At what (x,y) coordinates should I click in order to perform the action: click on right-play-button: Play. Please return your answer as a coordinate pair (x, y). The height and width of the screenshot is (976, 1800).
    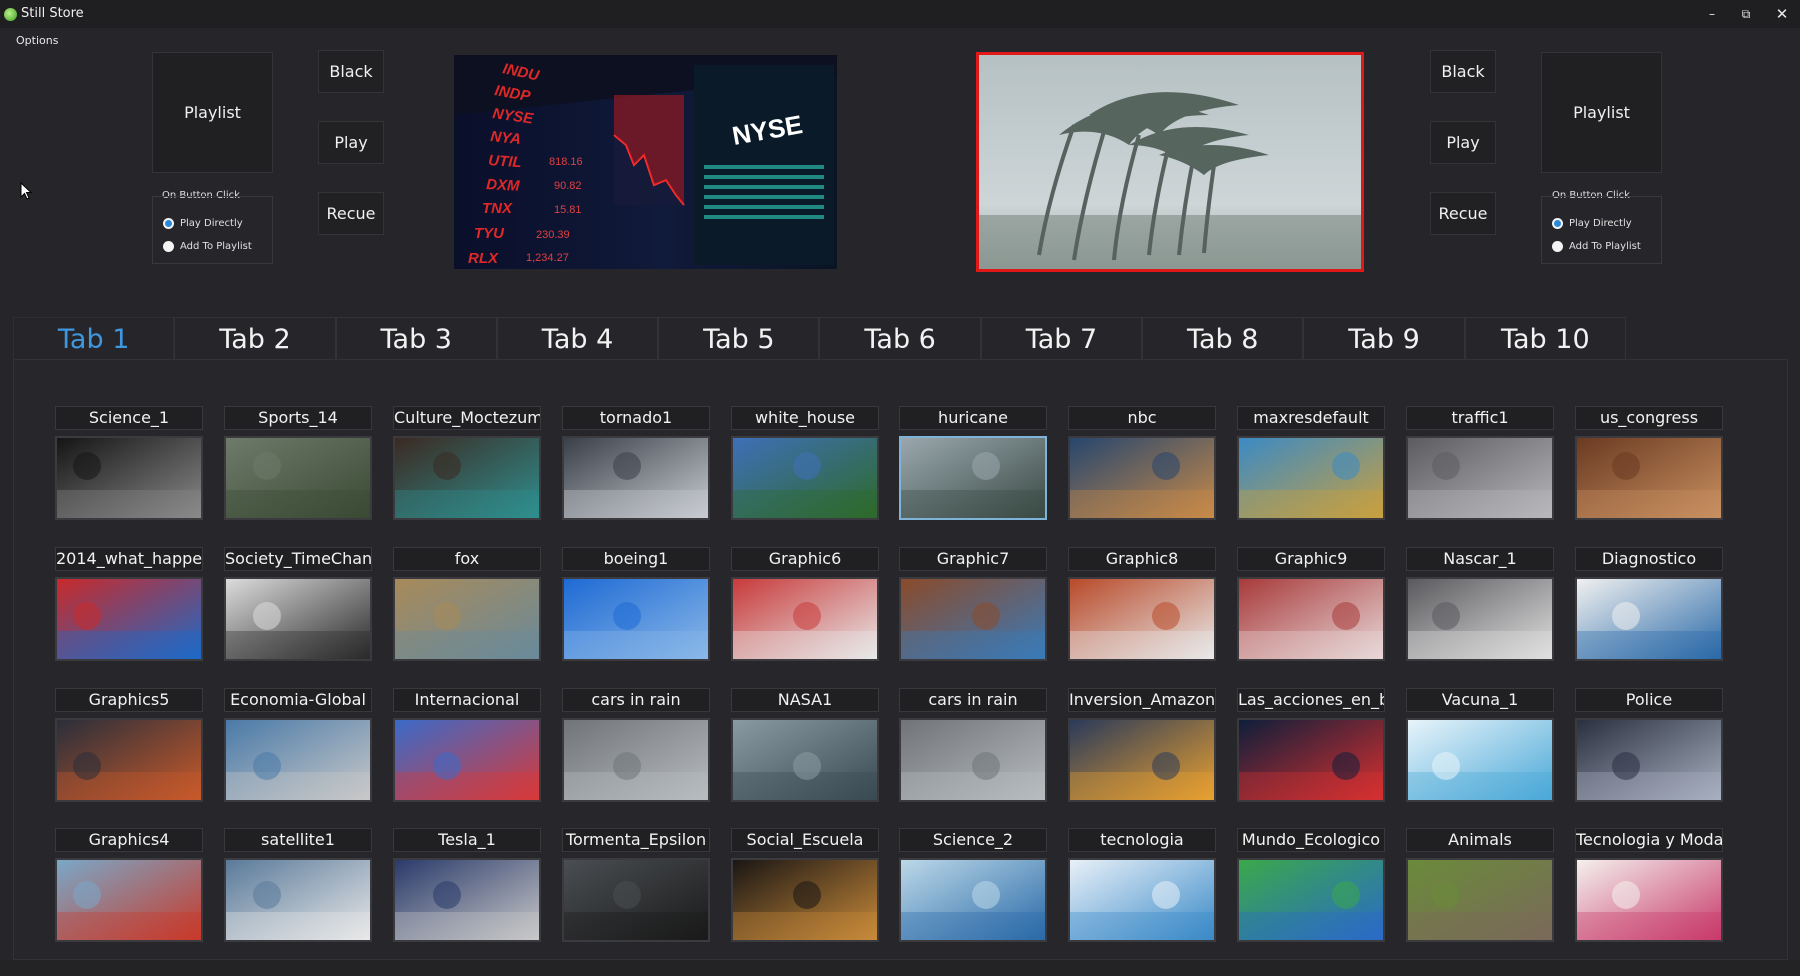
    Looking at the image, I should click on (1463, 142).